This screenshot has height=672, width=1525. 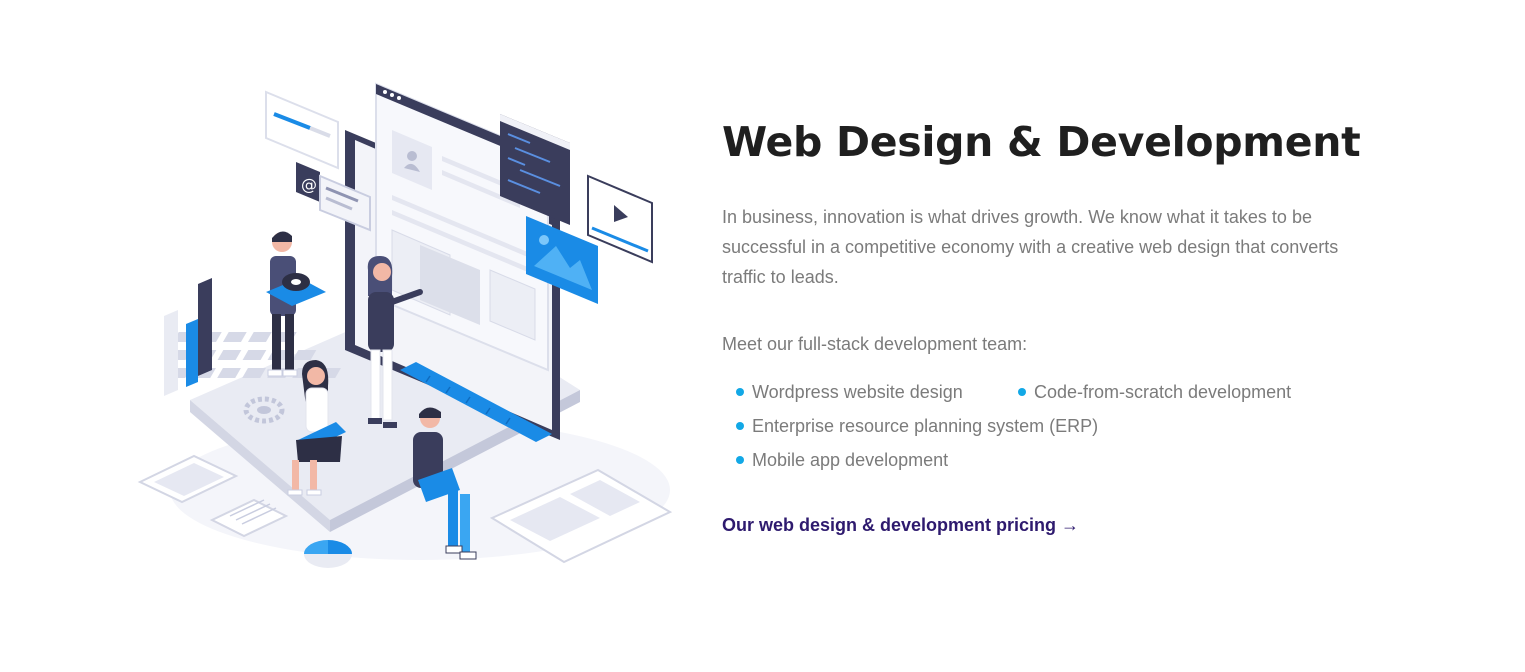 What do you see at coordinates (875, 344) in the screenshot?
I see `team-label: Meet our full-stack development team:` at bounding box center [875, 344].